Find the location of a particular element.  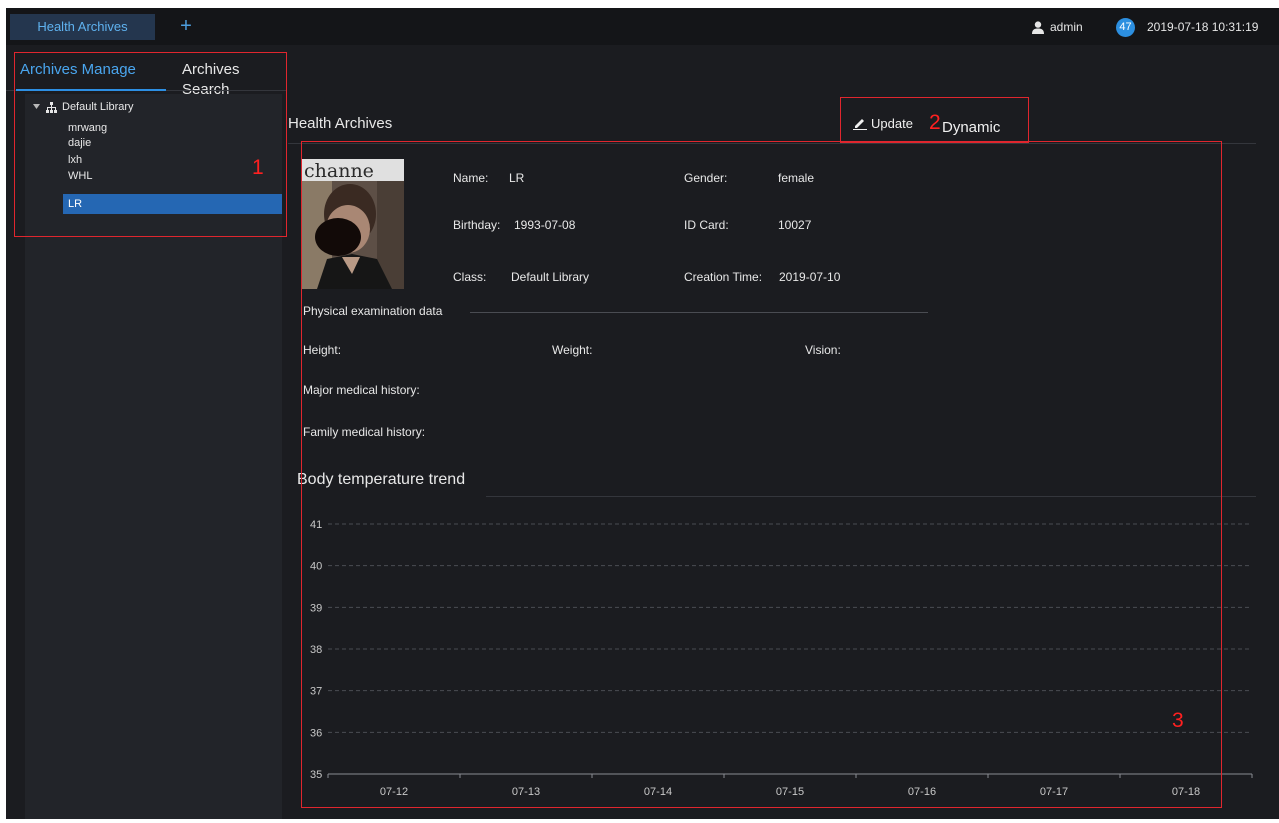

add-tab-button: + is located at coordinates (186, 27).